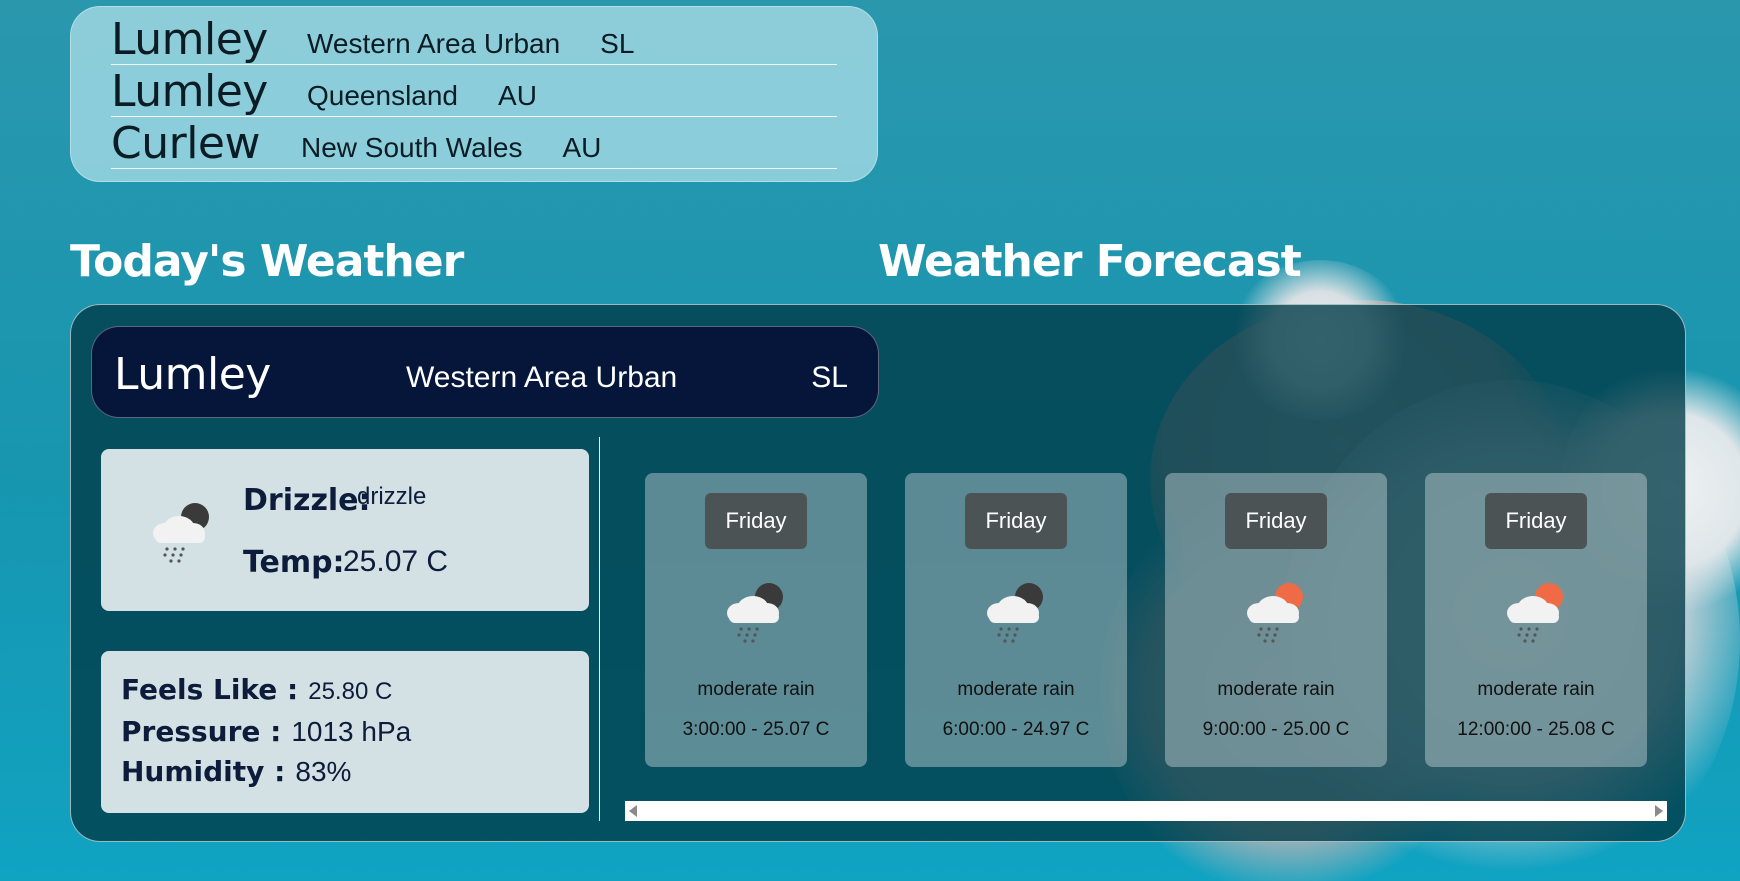  I want to click on result-city-name: Curlew, so click(185, 143).